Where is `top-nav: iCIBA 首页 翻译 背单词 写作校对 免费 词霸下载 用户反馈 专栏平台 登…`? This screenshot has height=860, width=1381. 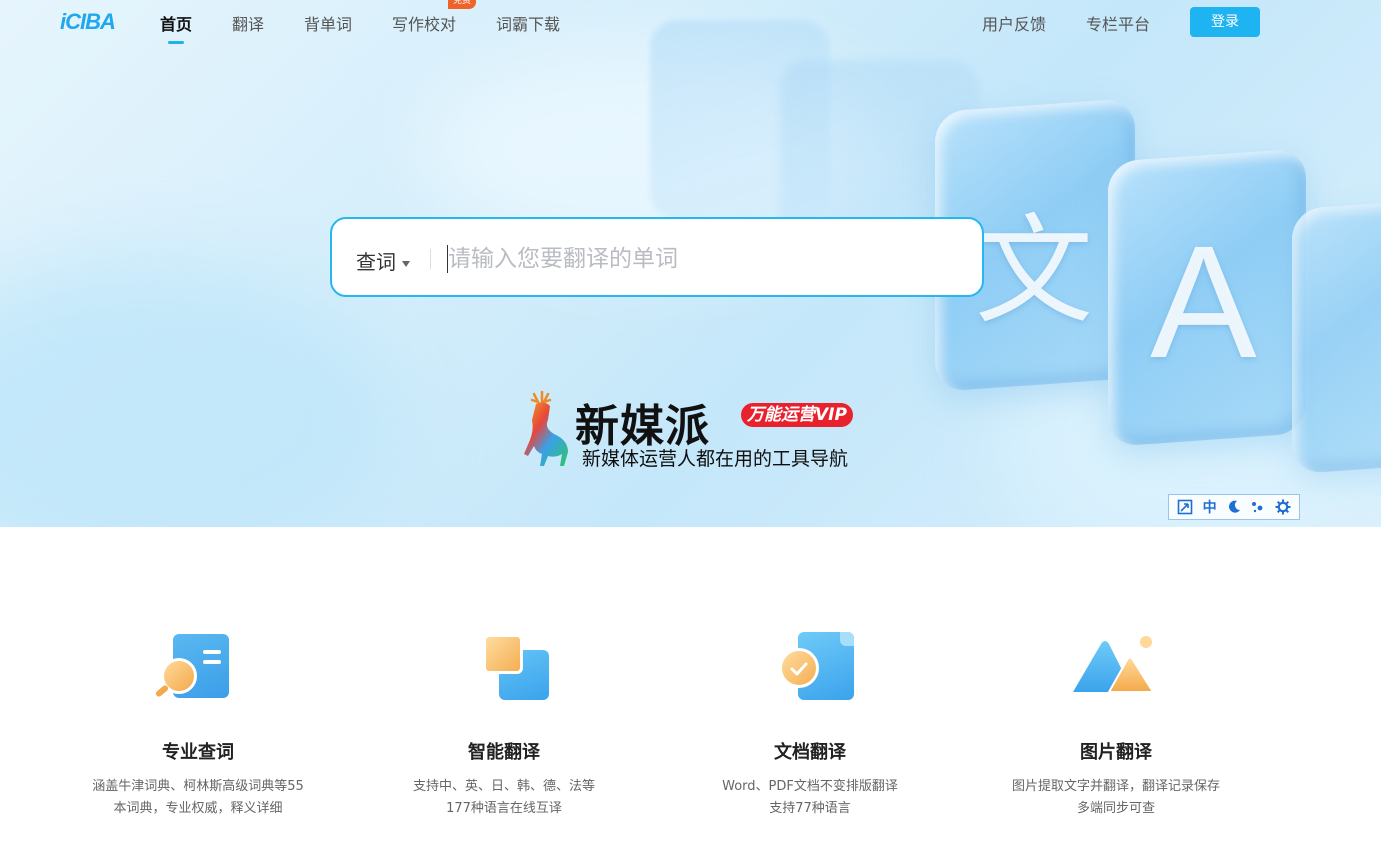
top-nav: iCIBA 首页 翻译 背单词 写作校对 免费 词霸下载 用户反馈 专栏平台 登… is located at coordinates (690, 23).